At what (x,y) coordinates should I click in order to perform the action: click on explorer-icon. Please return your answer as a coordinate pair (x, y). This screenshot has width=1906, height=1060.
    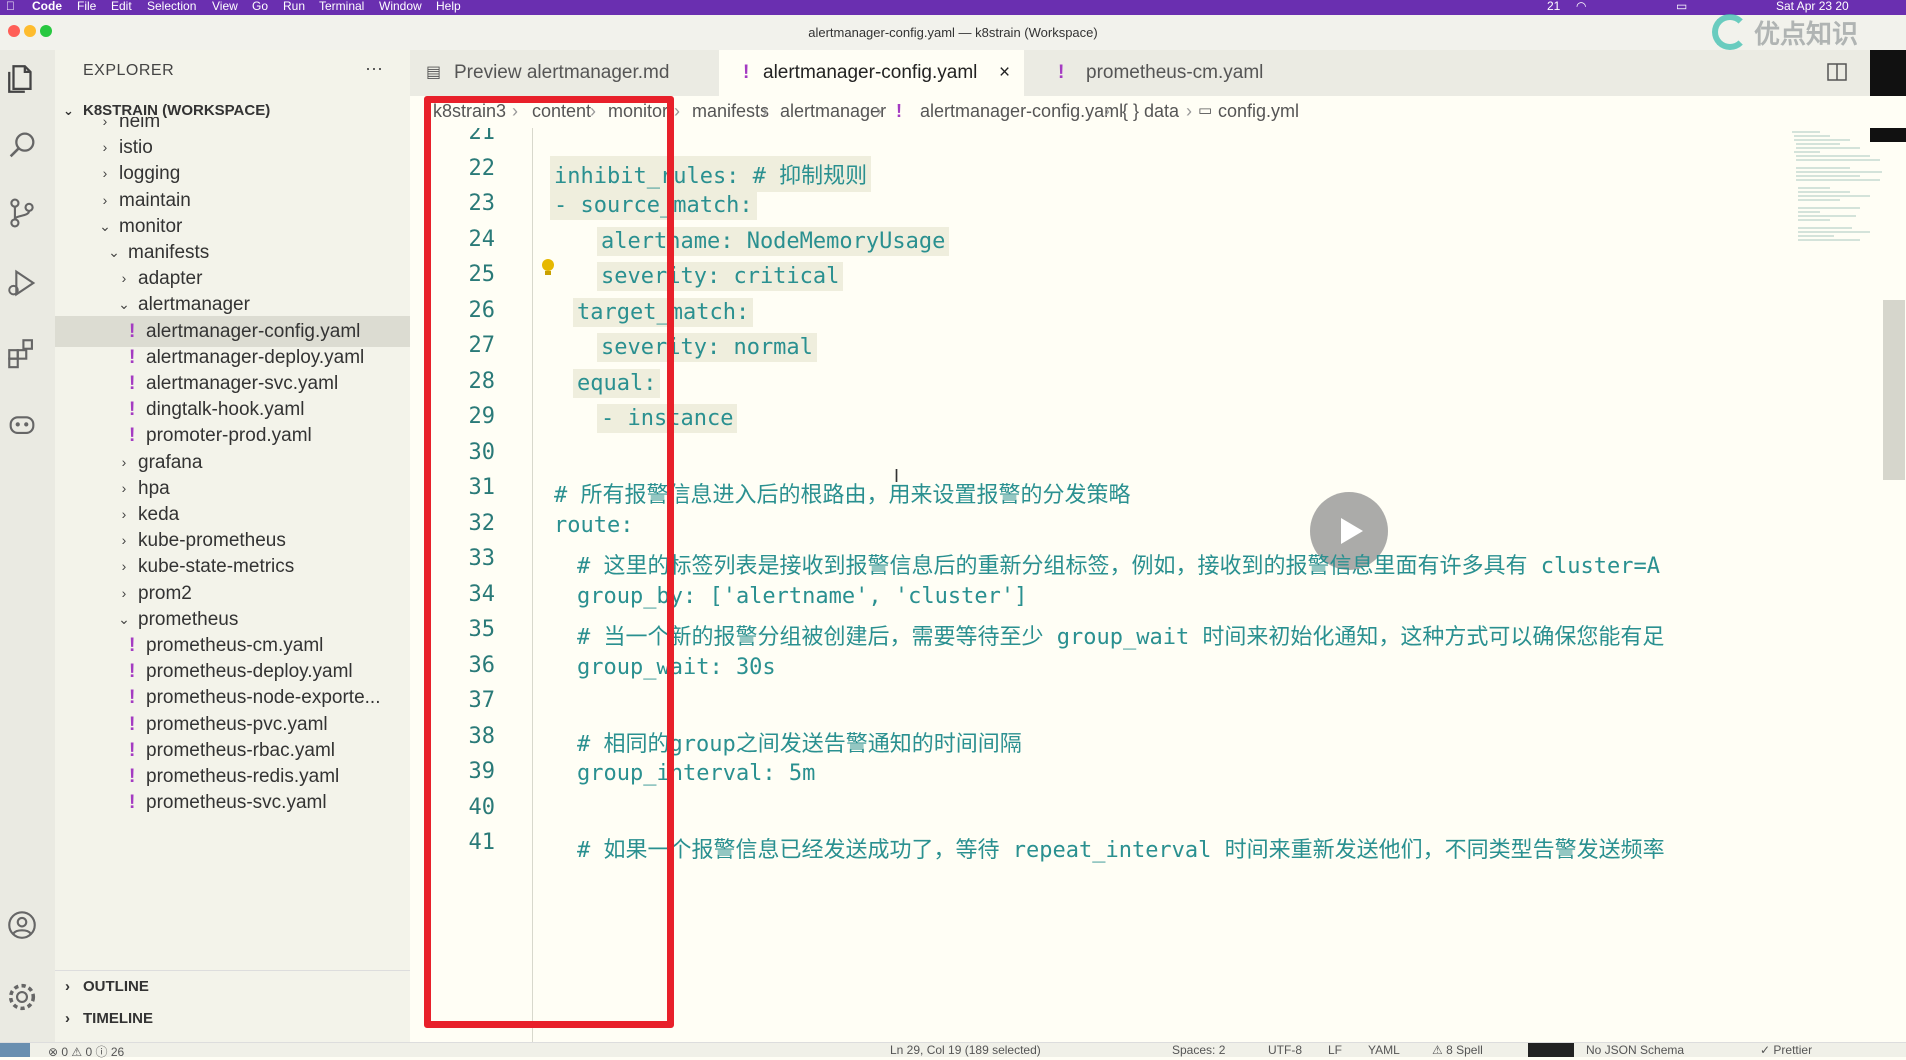
    Looking at the image, I should click on (22, 79).